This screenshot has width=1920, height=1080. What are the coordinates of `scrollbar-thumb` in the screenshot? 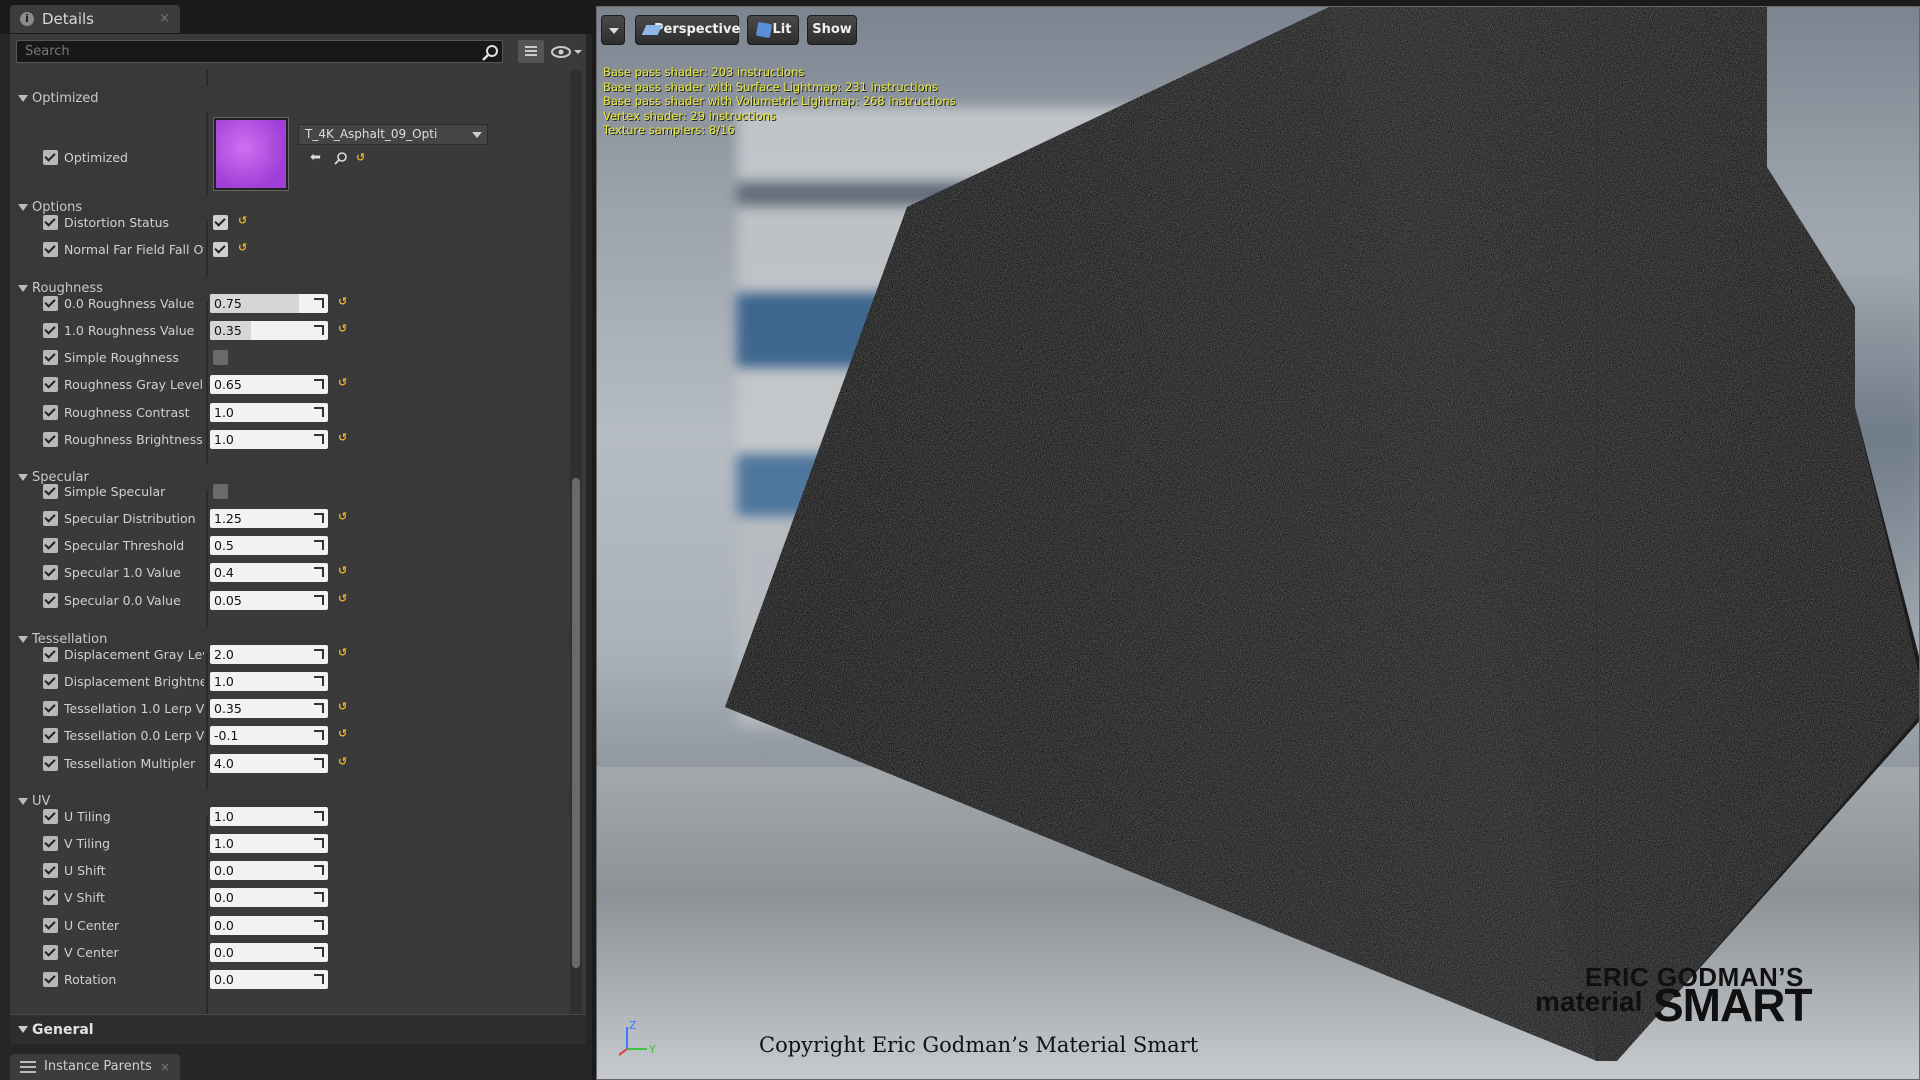 It's located at (576, 723).